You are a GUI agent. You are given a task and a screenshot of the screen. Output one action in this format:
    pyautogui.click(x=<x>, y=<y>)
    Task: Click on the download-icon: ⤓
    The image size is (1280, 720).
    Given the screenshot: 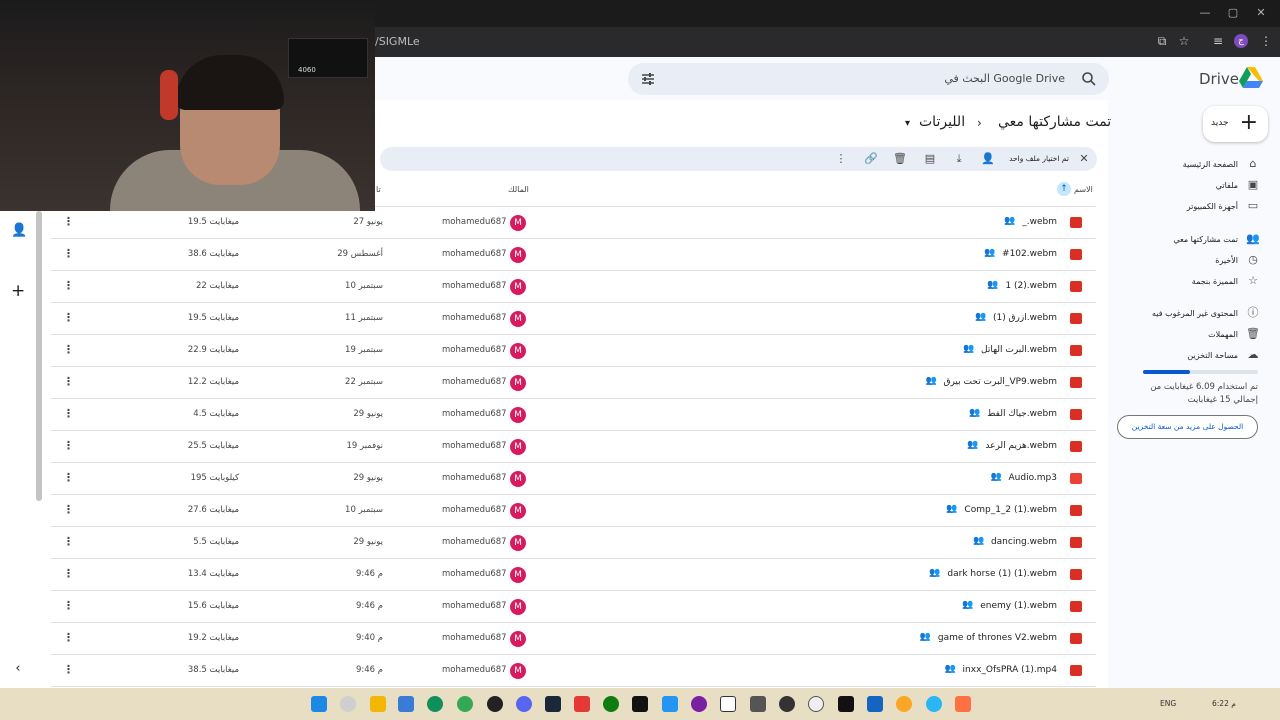 What is the action you would take?
    pyautogui.click(x=959, y=159)
    